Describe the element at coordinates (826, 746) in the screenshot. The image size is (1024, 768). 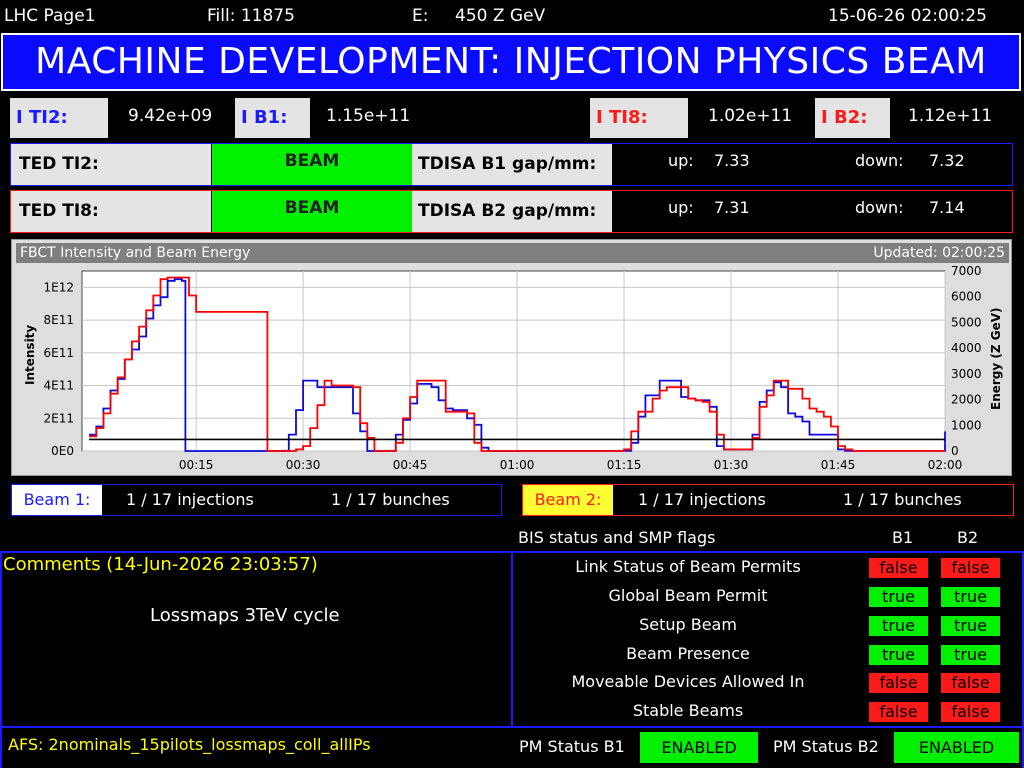
I see `pm-status-b2-label: PM Status B2` at that location.